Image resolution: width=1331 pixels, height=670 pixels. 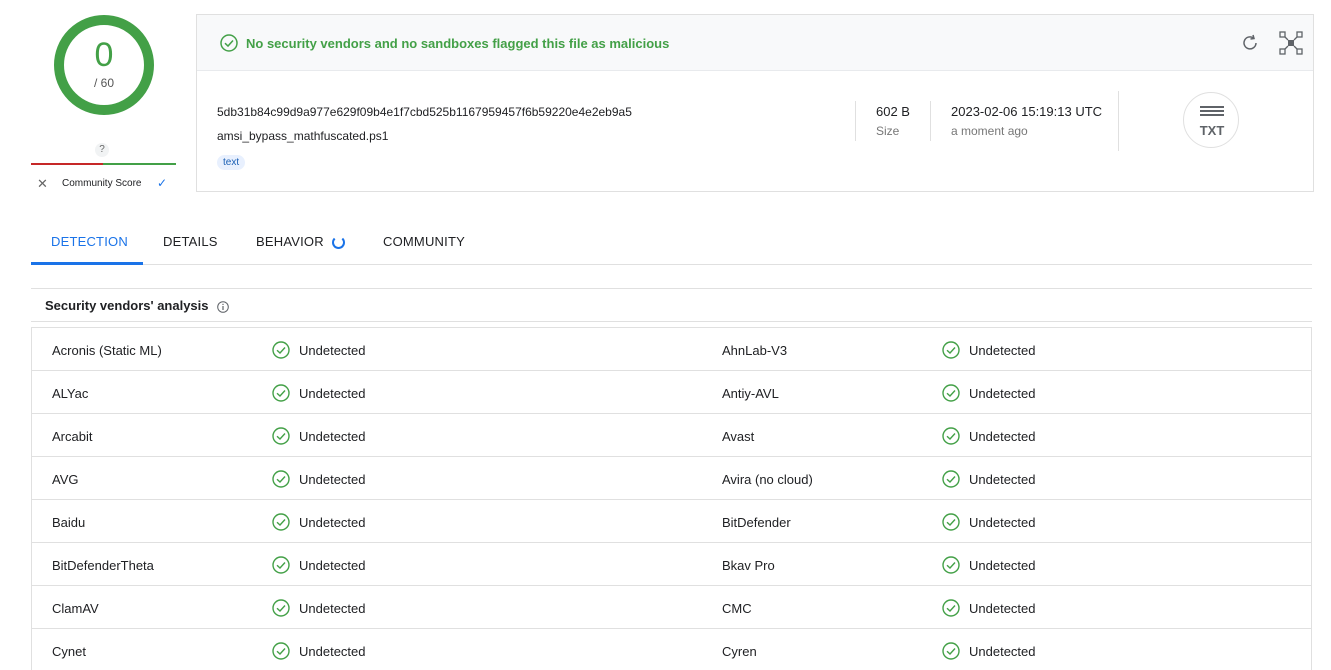 What do you see at coordinates (102, 150) in the screenshot?
I see `community-score-value: ?` at bounding box center [102, 150].